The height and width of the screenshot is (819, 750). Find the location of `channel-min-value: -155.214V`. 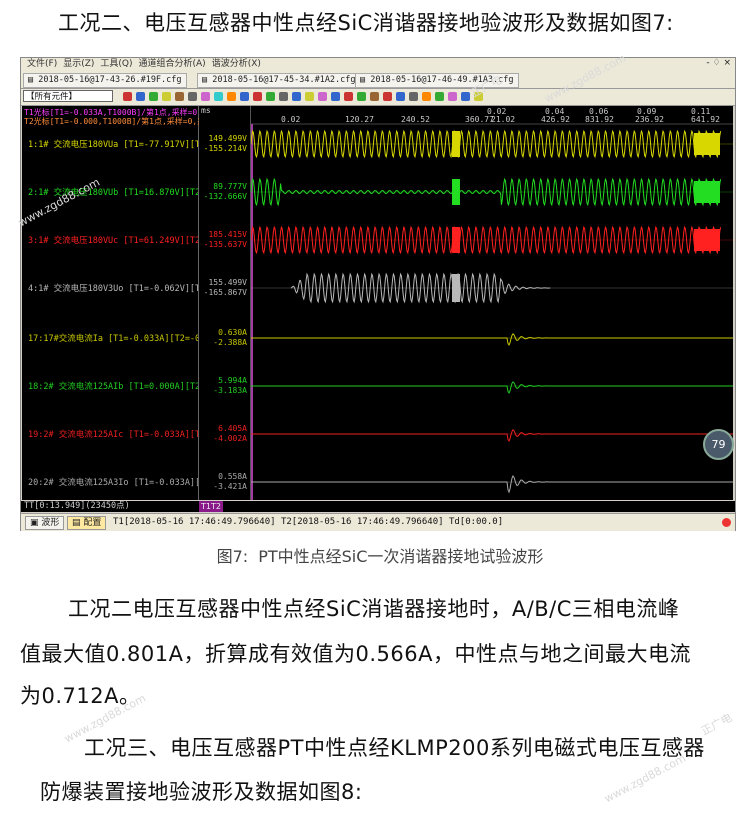

channel-min-value: -155.214V is located at coordinates (225, 148).